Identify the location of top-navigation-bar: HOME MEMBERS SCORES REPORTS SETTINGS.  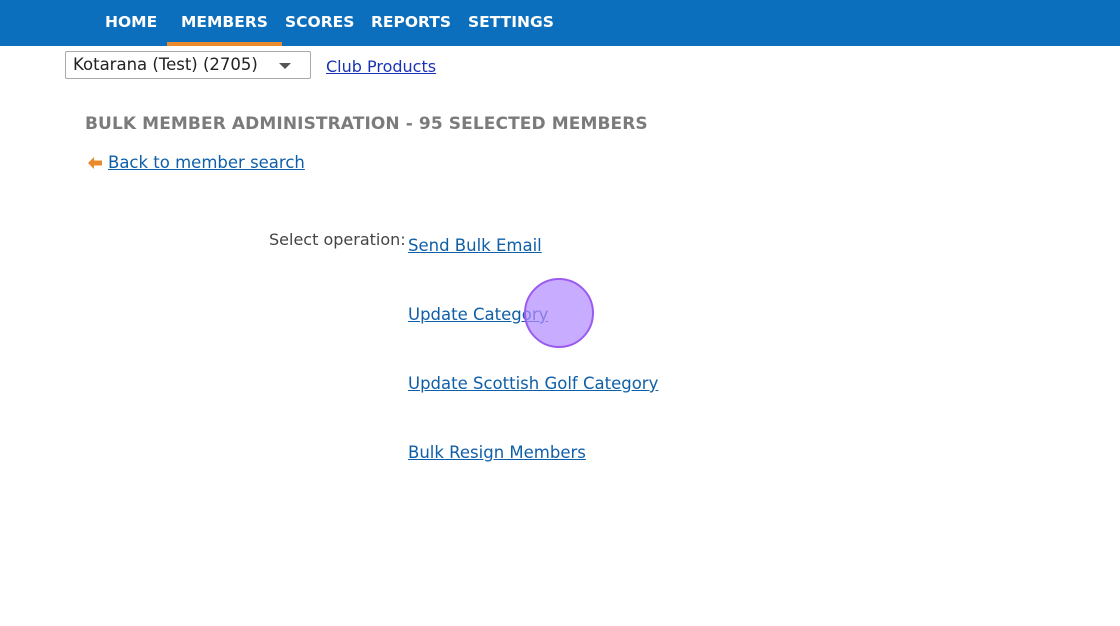
(560, 23).